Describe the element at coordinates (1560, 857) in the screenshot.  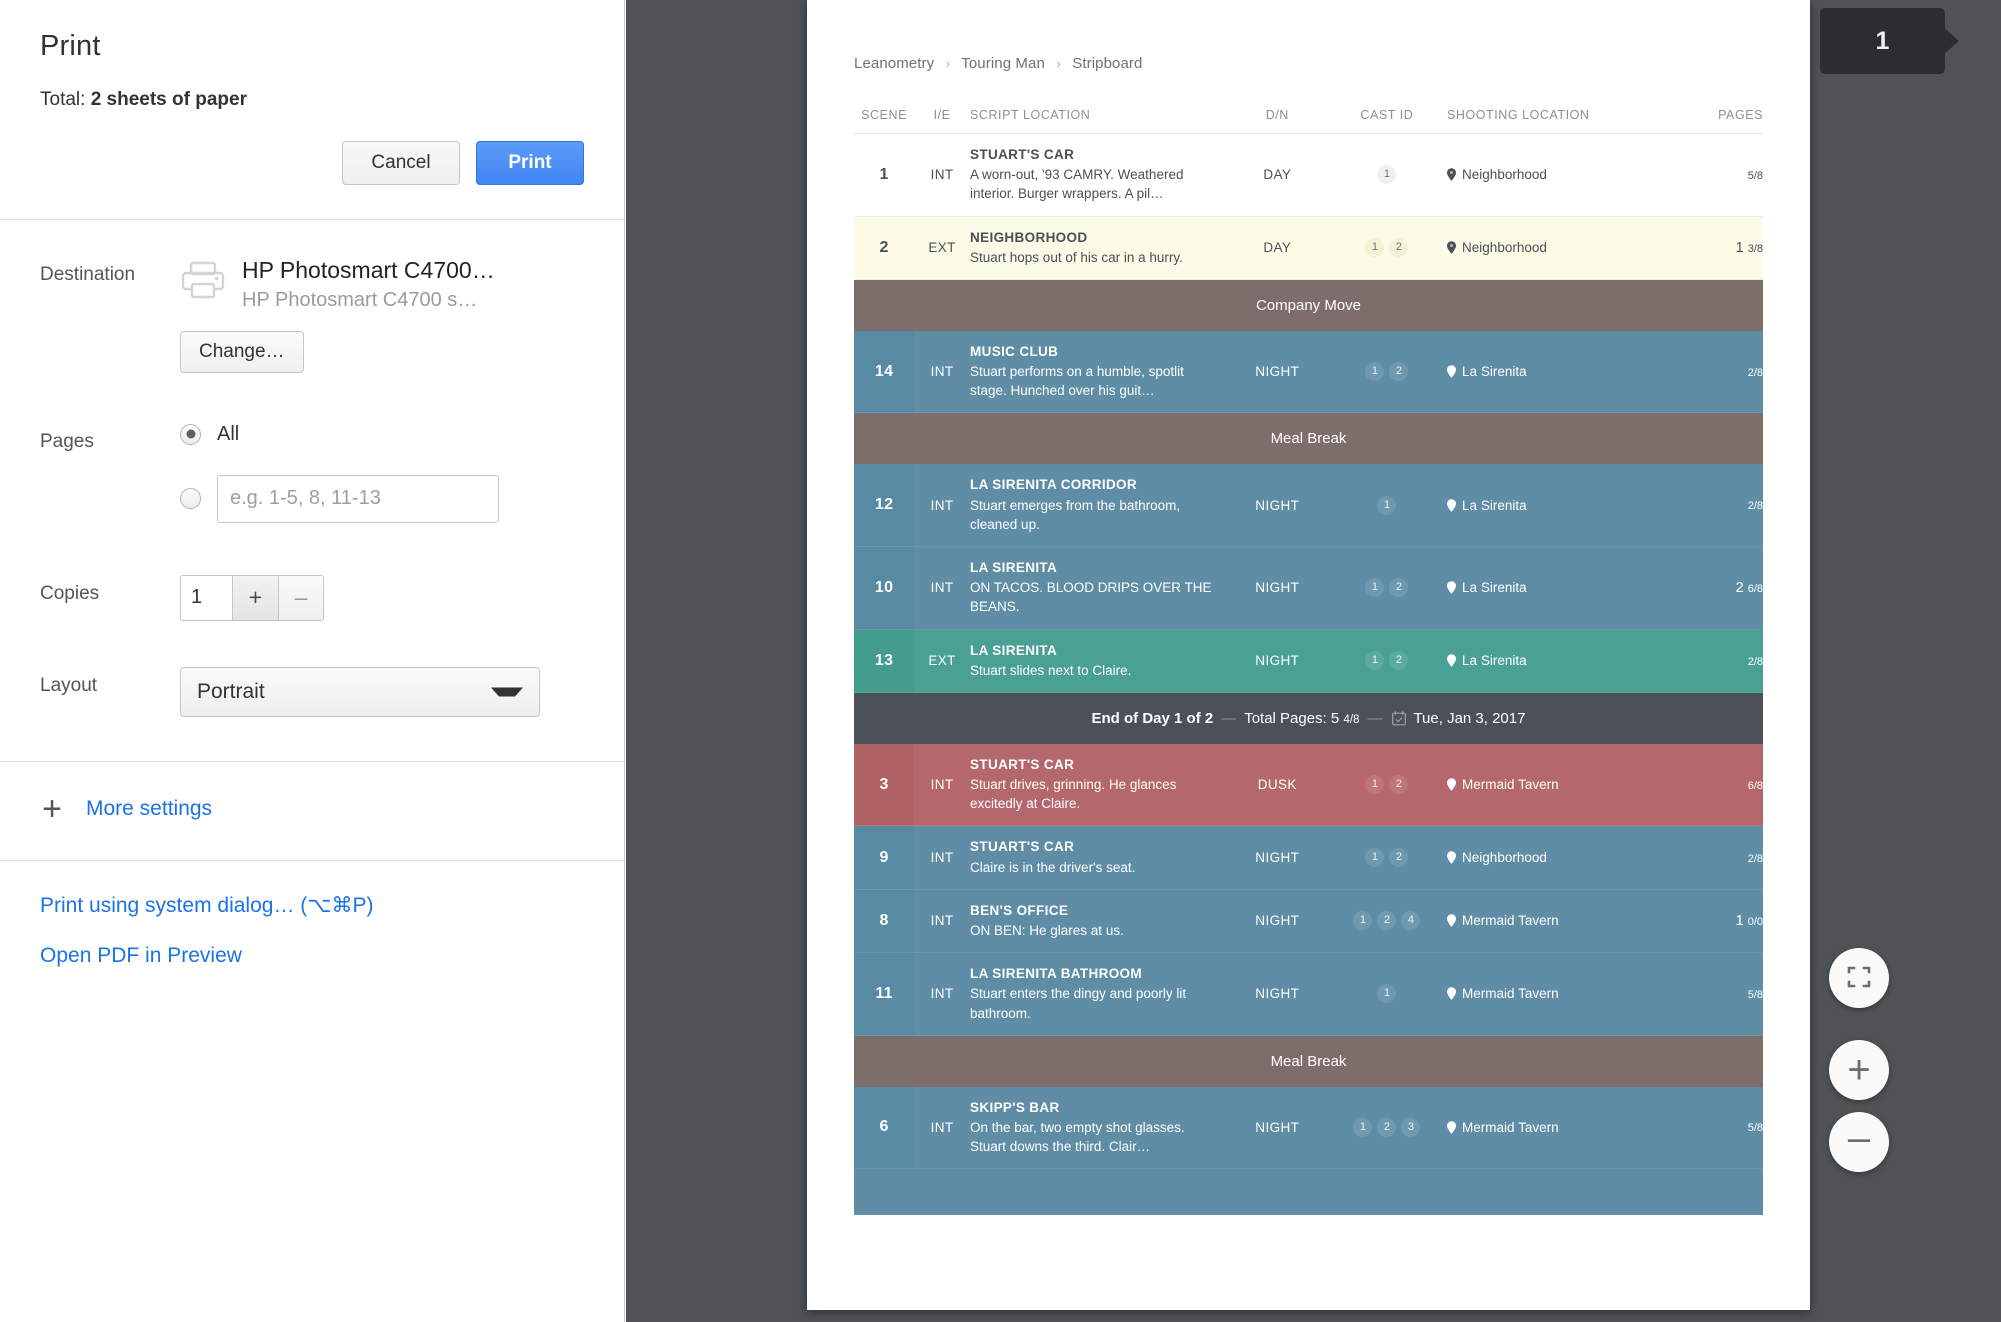
I see `cell-shooting-location: Neighborhood` at that location.